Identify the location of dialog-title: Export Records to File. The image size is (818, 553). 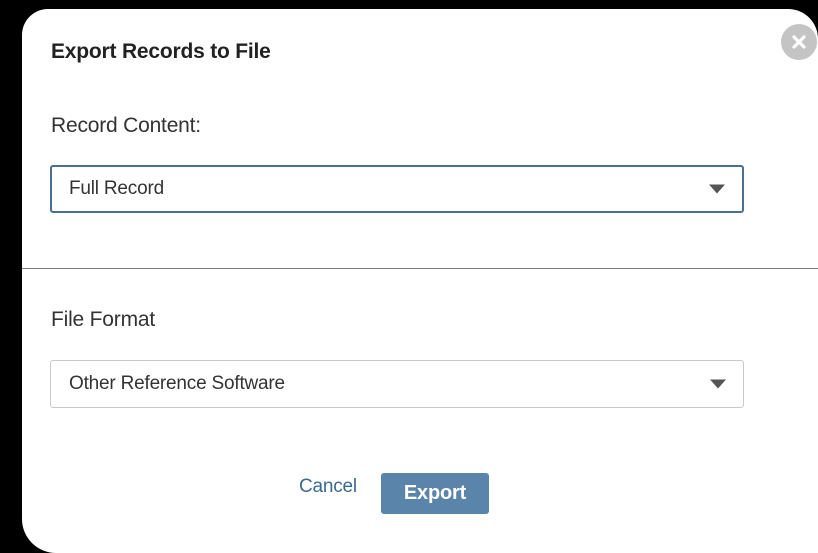
(161, 51).